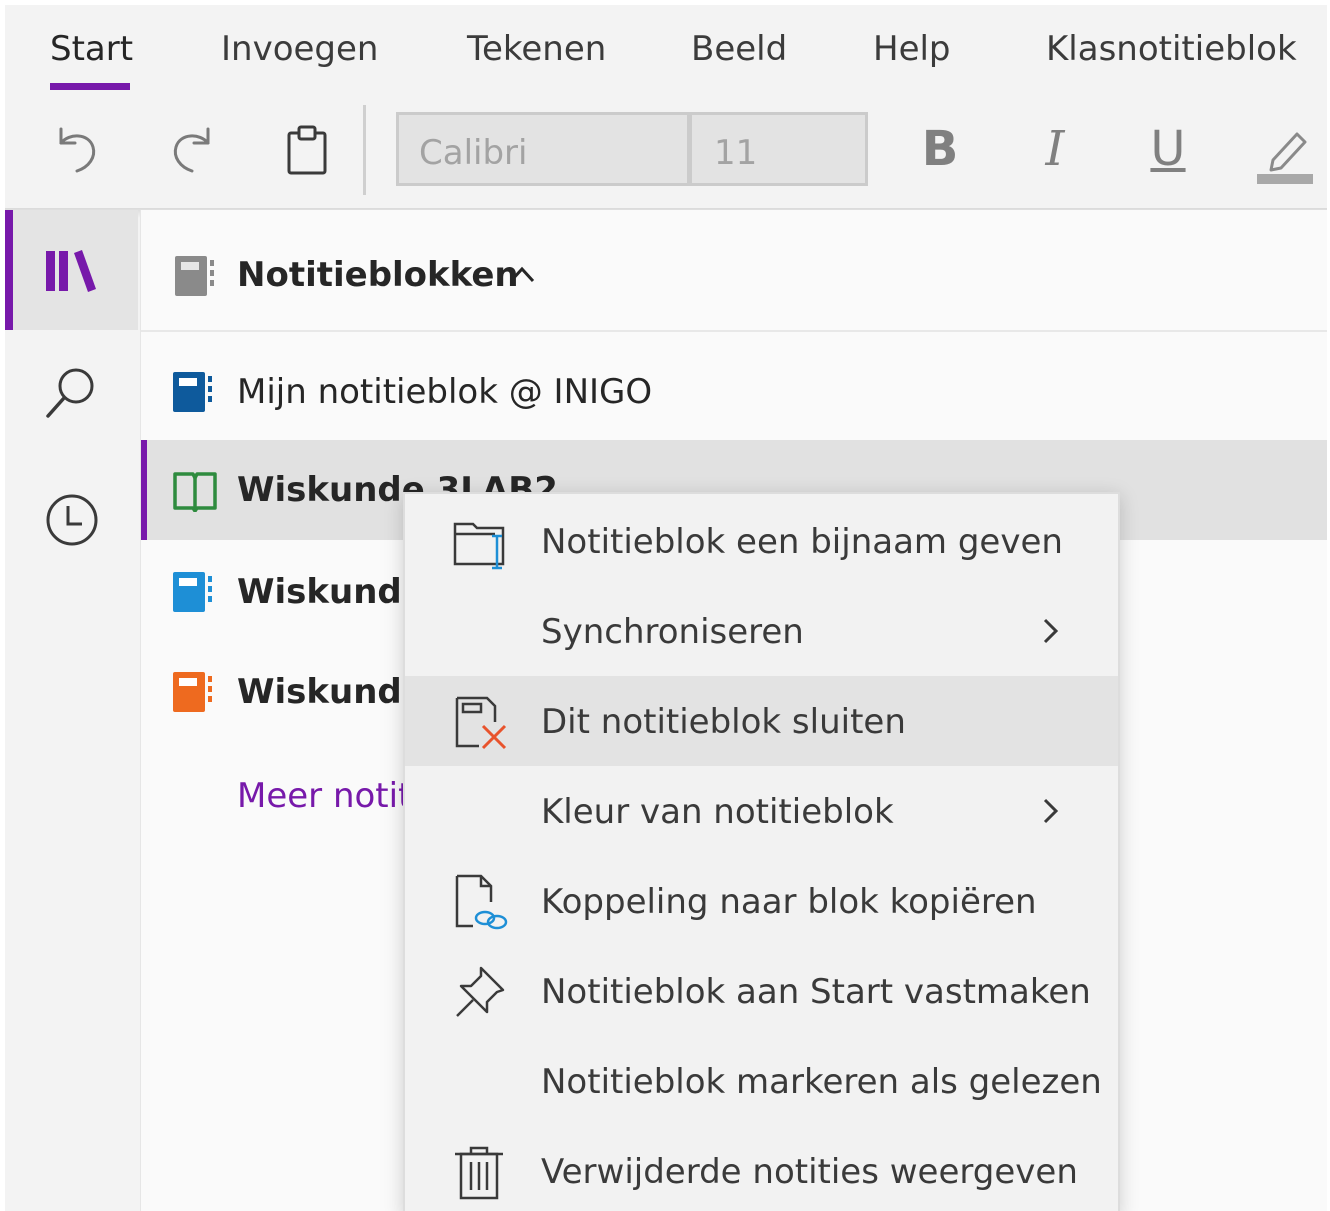 Image resolution: width=1330 pixels, height=1211 pixels. Describe the element at coordinates (9, 270) in the screenshot. I see `rail-active-indicator` at that location.